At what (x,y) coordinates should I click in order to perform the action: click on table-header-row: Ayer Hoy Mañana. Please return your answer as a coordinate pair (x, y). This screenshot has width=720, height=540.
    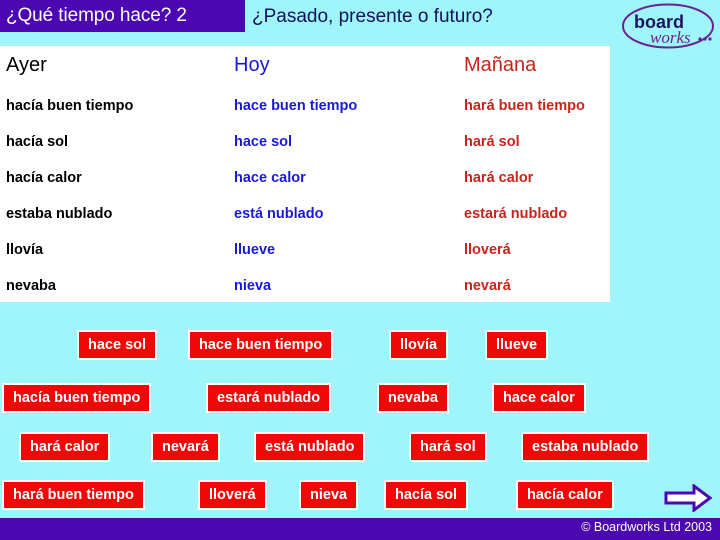
    Looking at the image, I should click on (305, 65).